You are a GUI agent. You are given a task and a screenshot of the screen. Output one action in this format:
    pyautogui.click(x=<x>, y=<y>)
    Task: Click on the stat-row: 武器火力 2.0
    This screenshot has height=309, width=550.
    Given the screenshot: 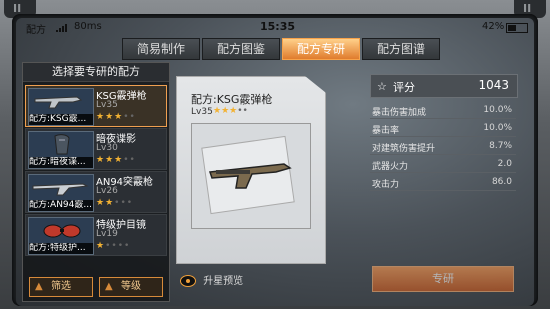 What is the action you would take?
    pyautogui.click(x=443, y=165)
    